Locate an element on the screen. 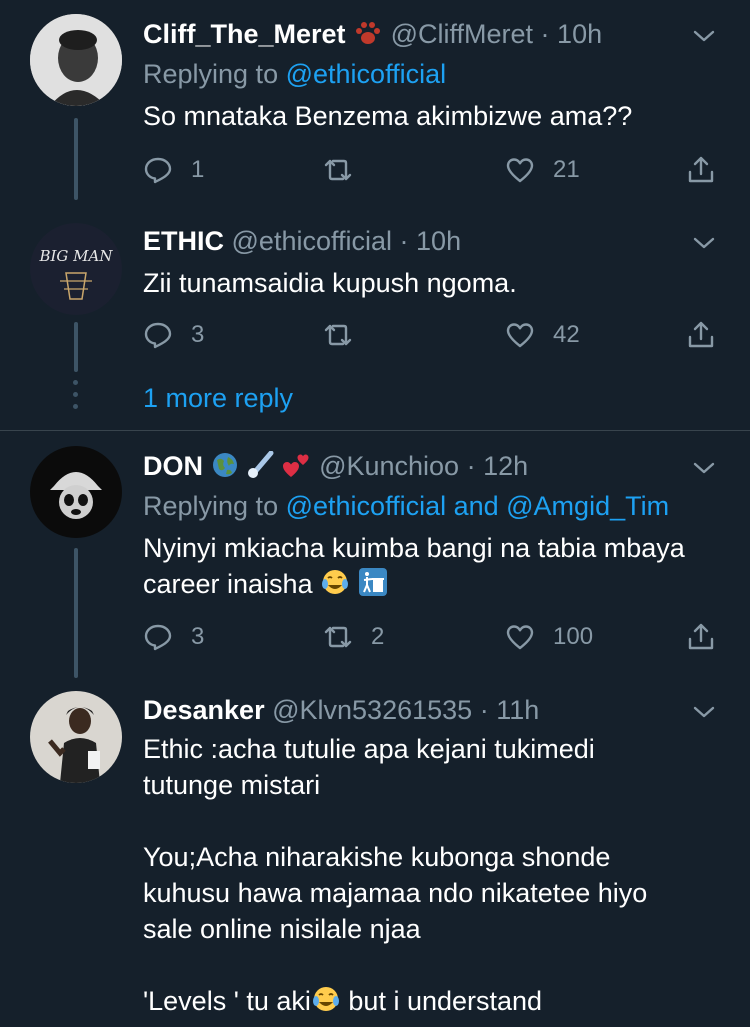 The image size is (750, 1027). tweet-text-line-last: 'Levels ' tu aki but i understand is located at coordinates (433, 1003).